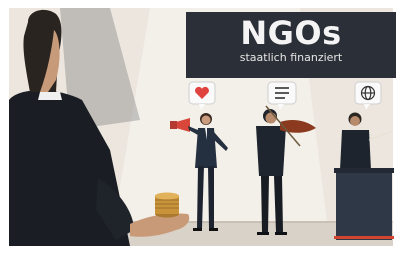 The image size is (400, 253). I want to click on coin-stack, so click(167, 205).